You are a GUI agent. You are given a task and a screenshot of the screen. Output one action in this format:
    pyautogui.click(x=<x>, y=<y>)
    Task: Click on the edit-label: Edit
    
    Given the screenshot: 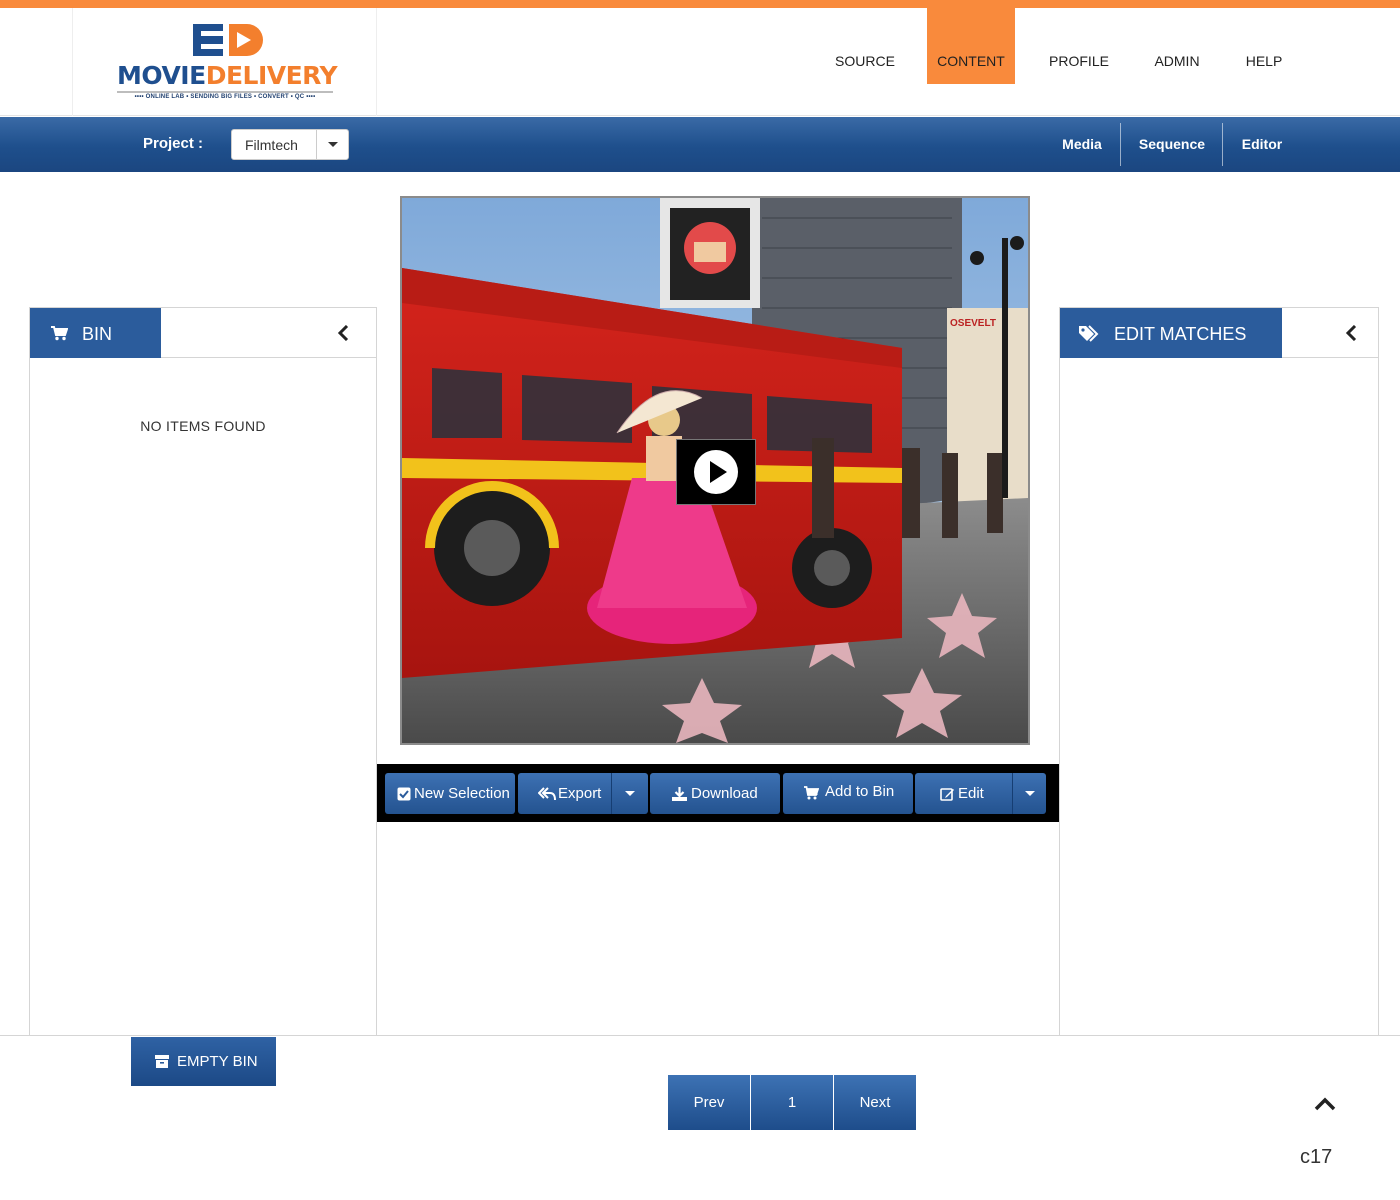 What is the action you would take?
    pyautogui.click(x=971, y=793)
    